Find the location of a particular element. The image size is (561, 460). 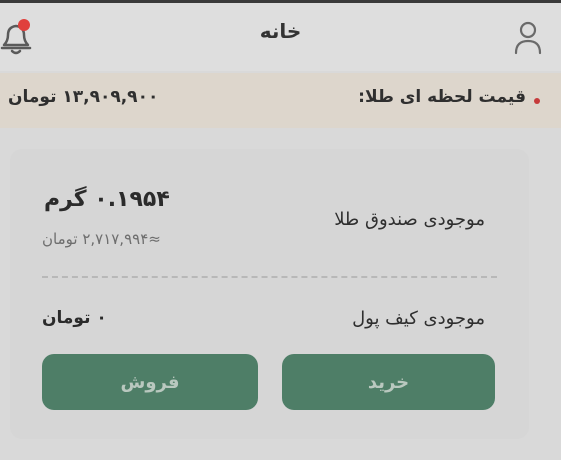

divider is located at coordinates (269, 277).